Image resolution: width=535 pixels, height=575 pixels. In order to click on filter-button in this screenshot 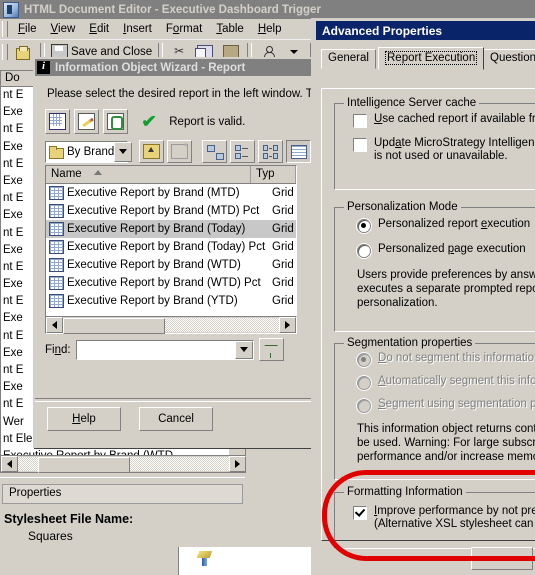, I will do `click(271, 349)`.